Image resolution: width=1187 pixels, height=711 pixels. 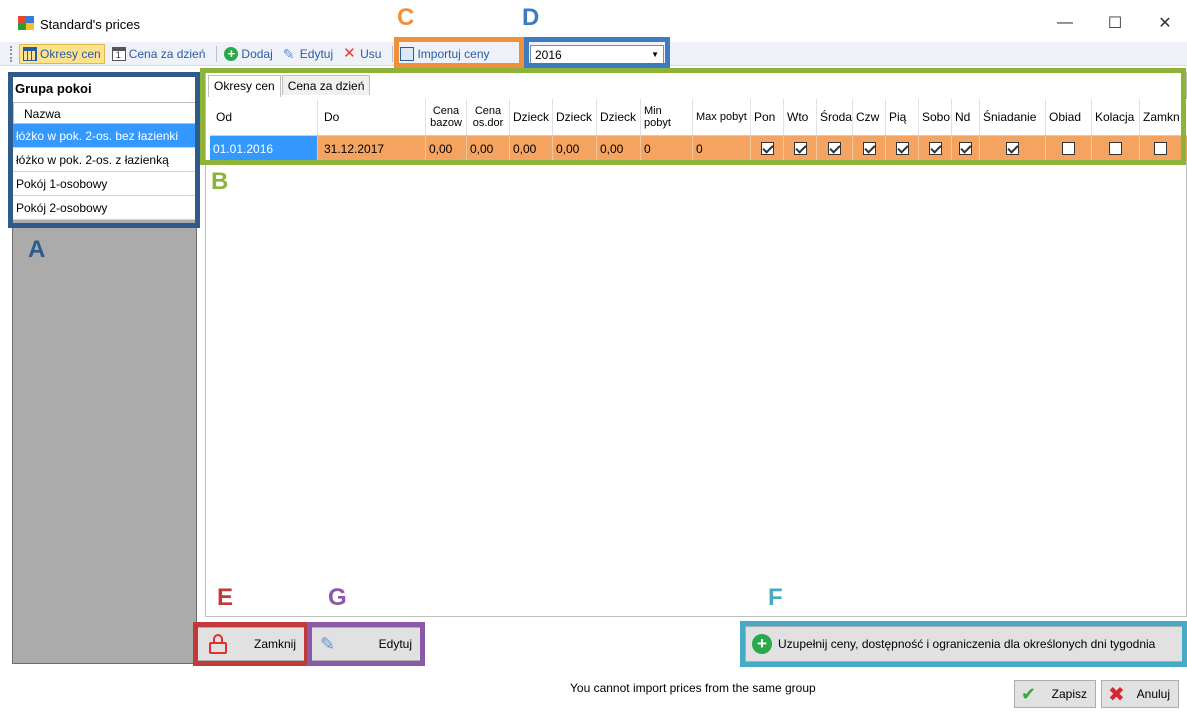 I want to click on edit-period-button: ✎ Edytuj, so click(x=366, y=644).